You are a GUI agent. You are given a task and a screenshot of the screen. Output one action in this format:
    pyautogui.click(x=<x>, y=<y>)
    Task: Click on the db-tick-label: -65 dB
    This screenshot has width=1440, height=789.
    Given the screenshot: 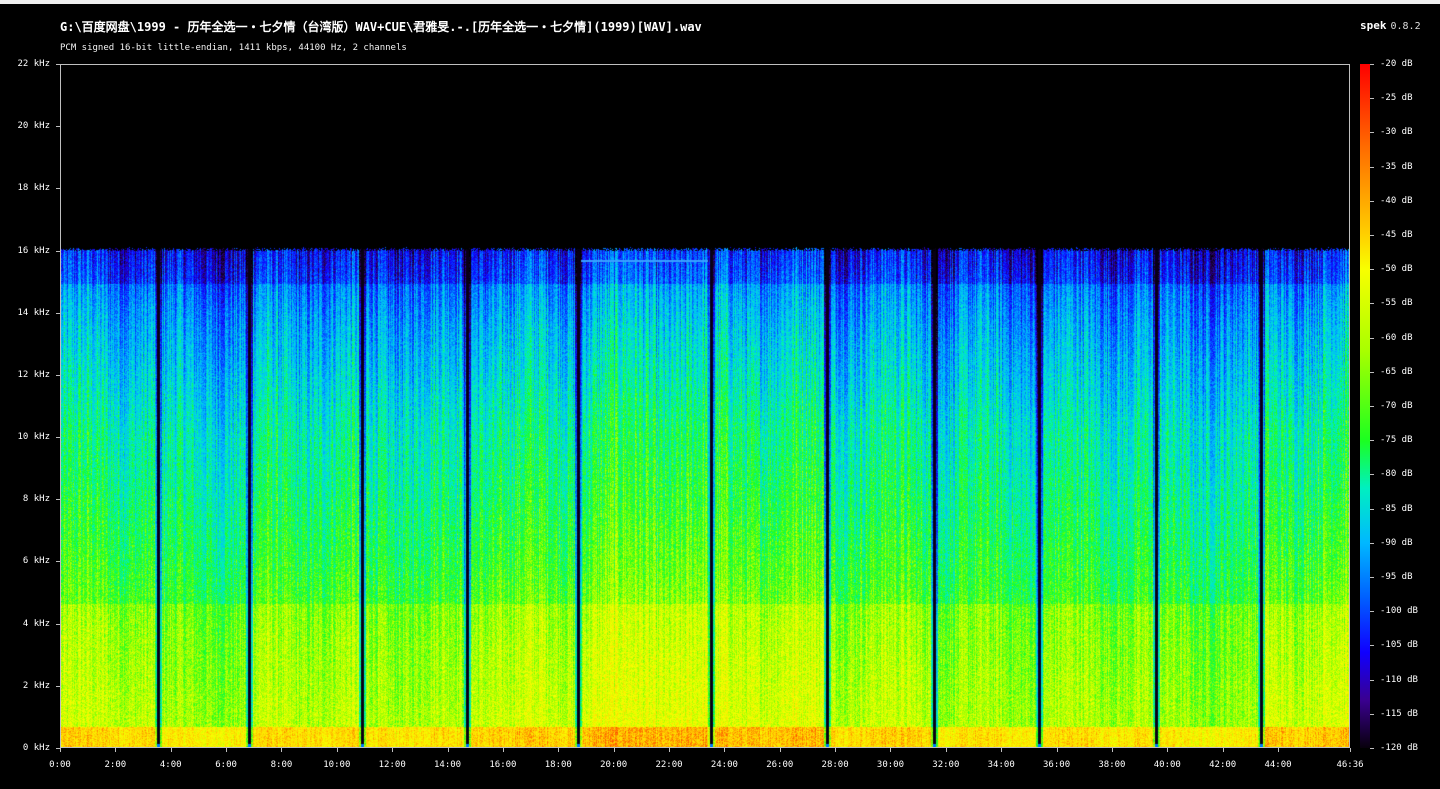 What is the action you would take?
    pyautogui.click(x=1396, y=371)
    